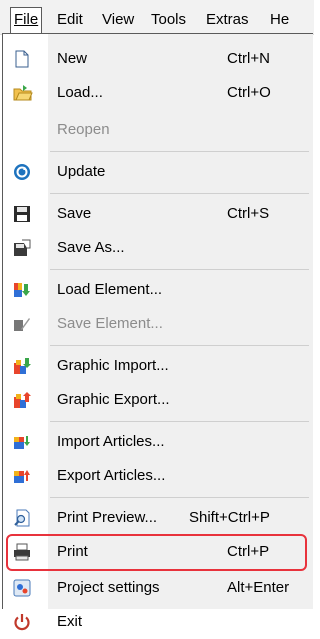 This screenshot has height=639, width=320. What do you see at coordinates (22, 518) in the screenshot?
I see `print-preview-icon` at bounding box center [22, 518].